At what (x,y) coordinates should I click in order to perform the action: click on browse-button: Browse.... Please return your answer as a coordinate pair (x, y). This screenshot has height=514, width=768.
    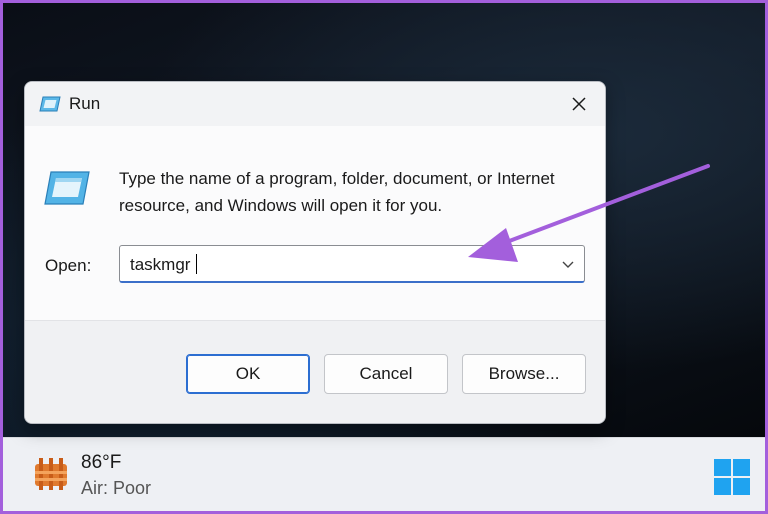
    Looking at the image, I should click on (524, 374).